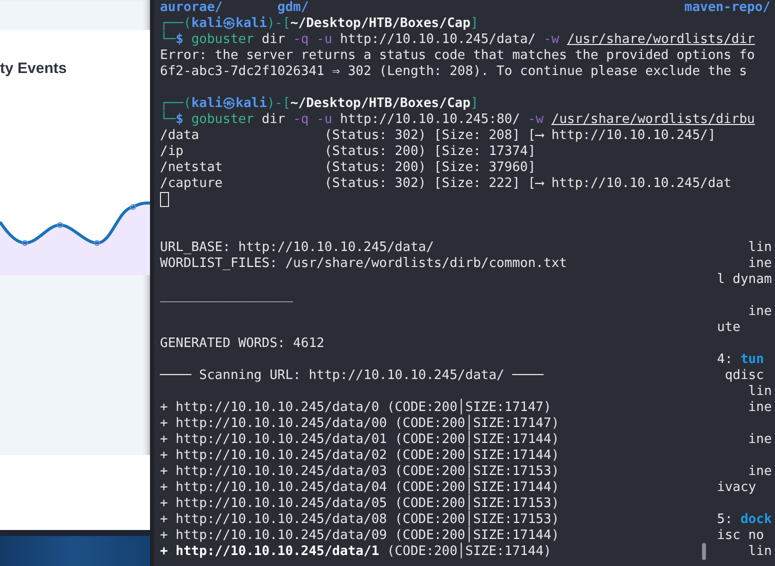 Image resolution: width=775 pixels, height=566 pixels. What do you see at coordinates (740, 536) in the screenshot?
I see `terminal-line: isc no` at bounding box center [740, 536].